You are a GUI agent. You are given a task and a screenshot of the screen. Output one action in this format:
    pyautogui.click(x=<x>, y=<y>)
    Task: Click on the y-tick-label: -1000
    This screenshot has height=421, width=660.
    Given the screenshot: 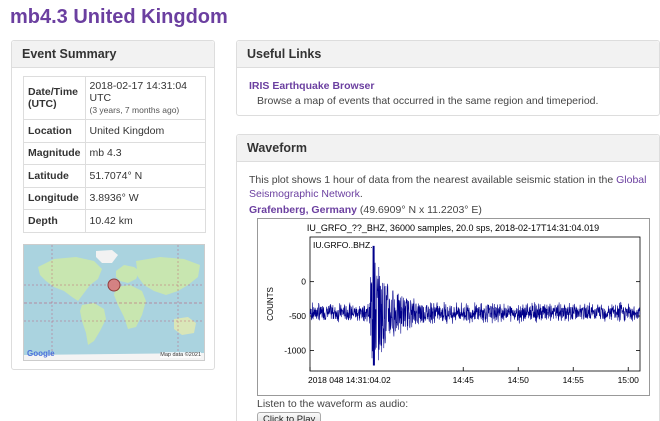 What is the action you would take?
    pyautogui.click(x=295, y=350)
    